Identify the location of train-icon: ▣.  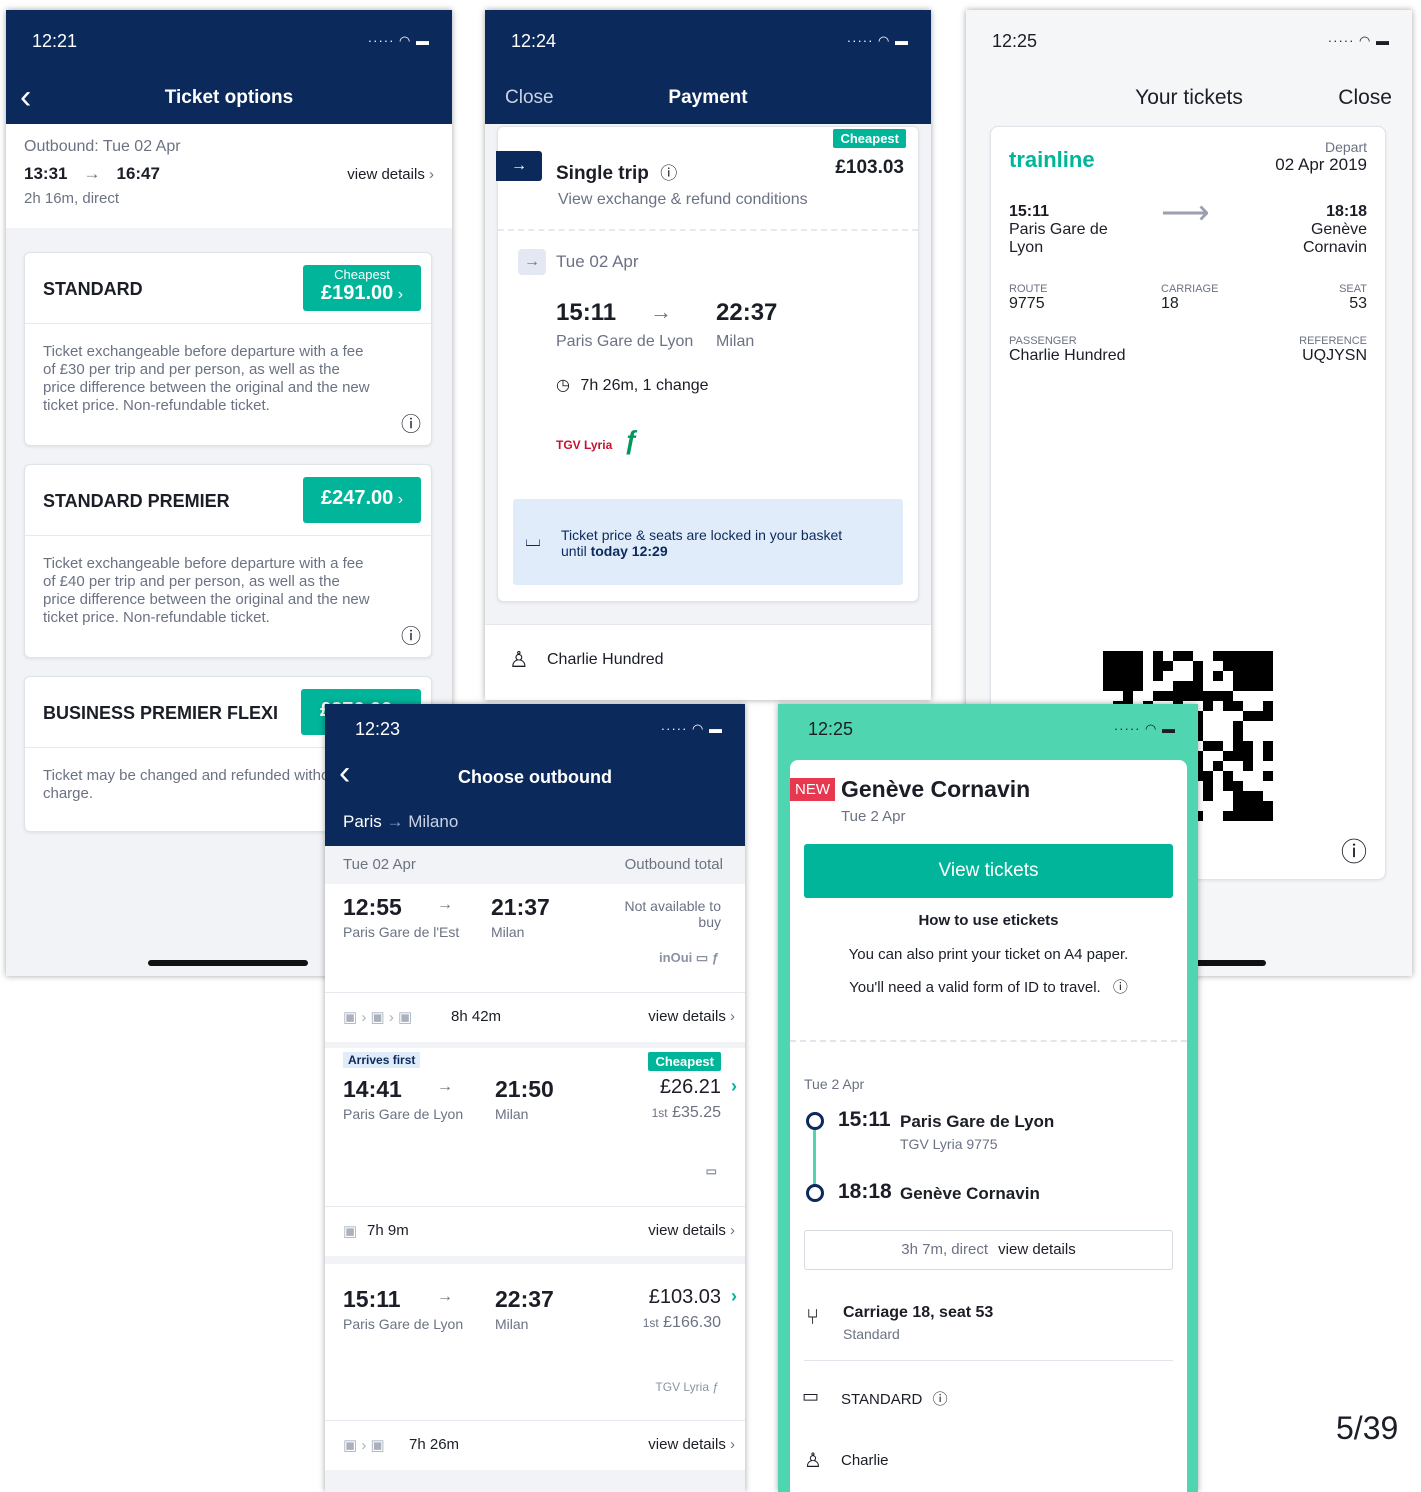
(350, 1231).